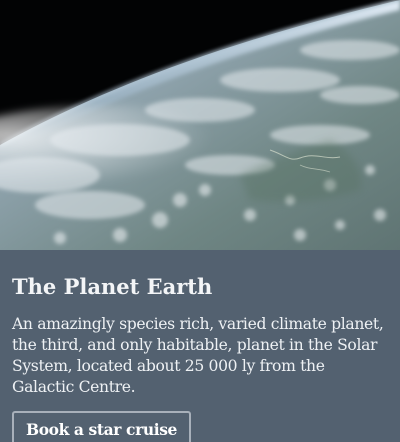 The image size is (400, 442). Describe the element at coordinates (112, 286) in the screenshot. I see `card-title: The Planet Earth` at that location.